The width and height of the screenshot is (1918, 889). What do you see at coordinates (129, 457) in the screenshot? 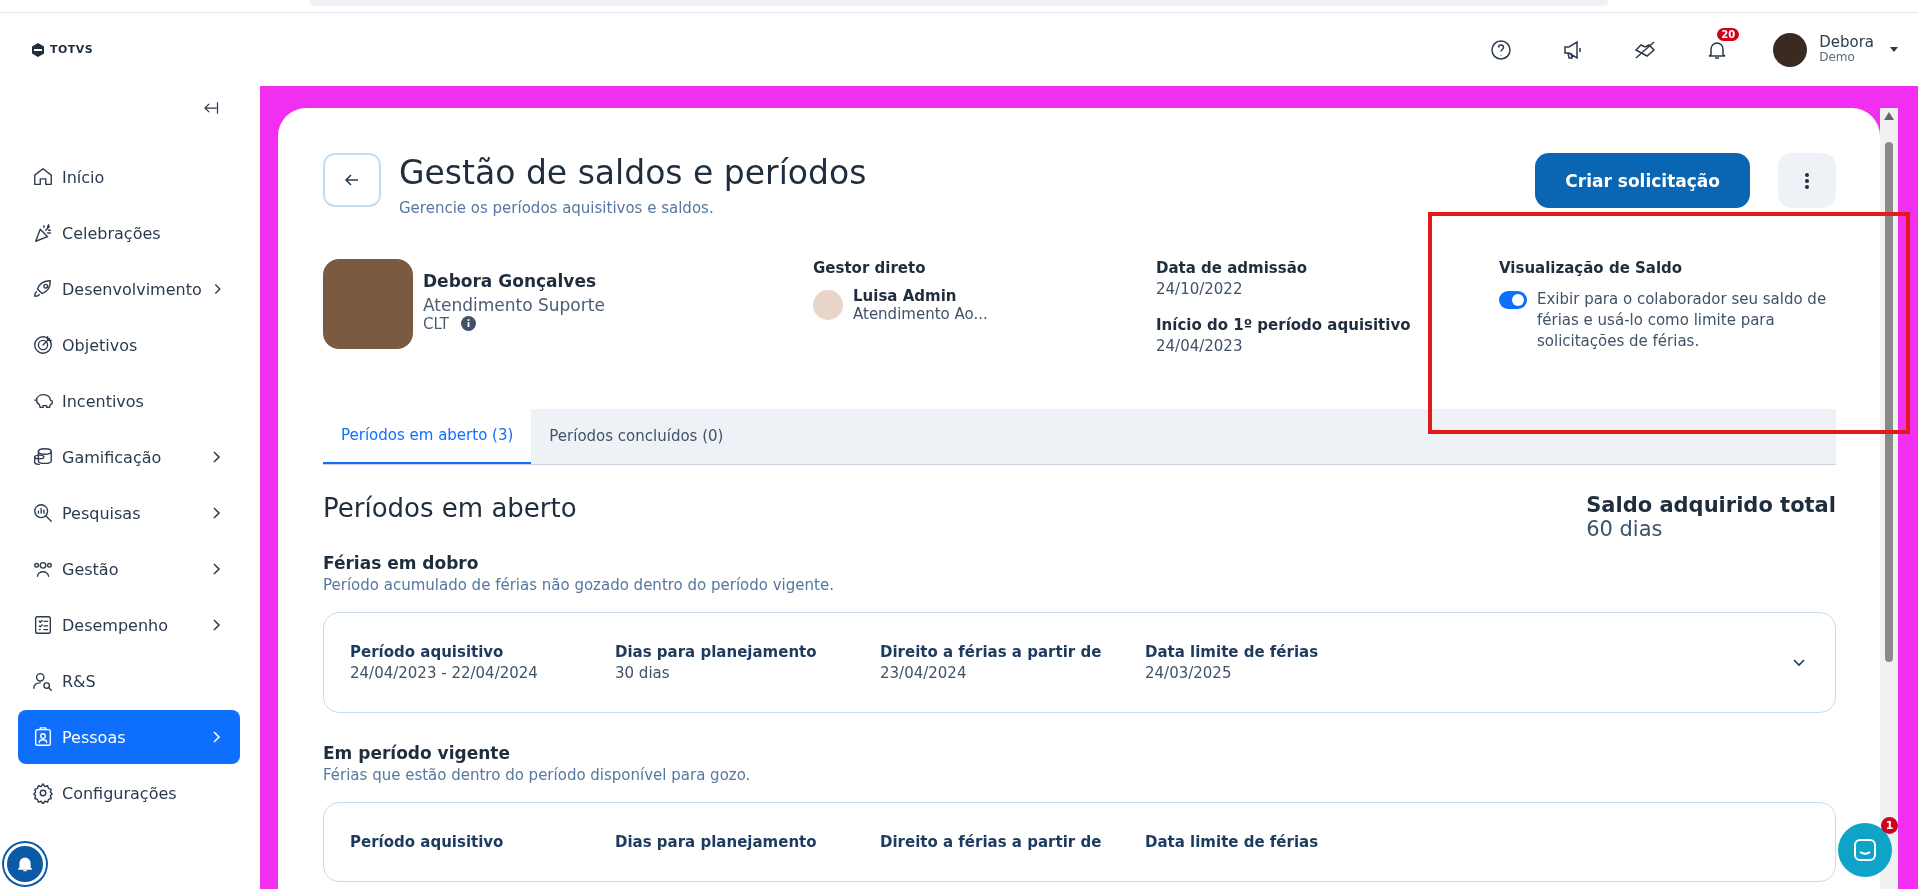
I see `sidebar-item: Gamificação` at bounding box center [129, 457].